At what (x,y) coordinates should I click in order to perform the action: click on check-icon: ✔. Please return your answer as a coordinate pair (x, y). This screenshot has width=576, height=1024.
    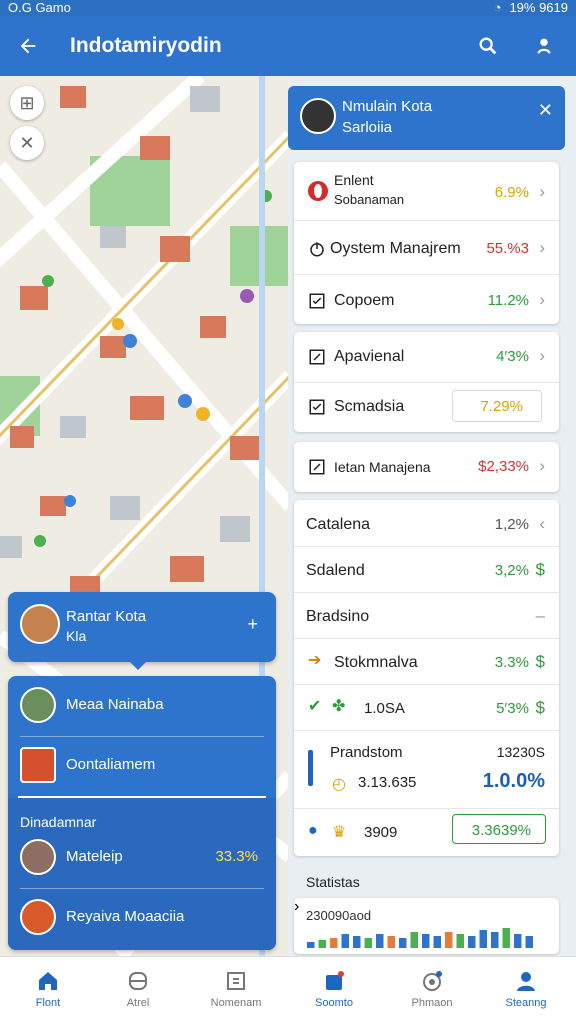
    Looking at the image, I should click on (315, 706).